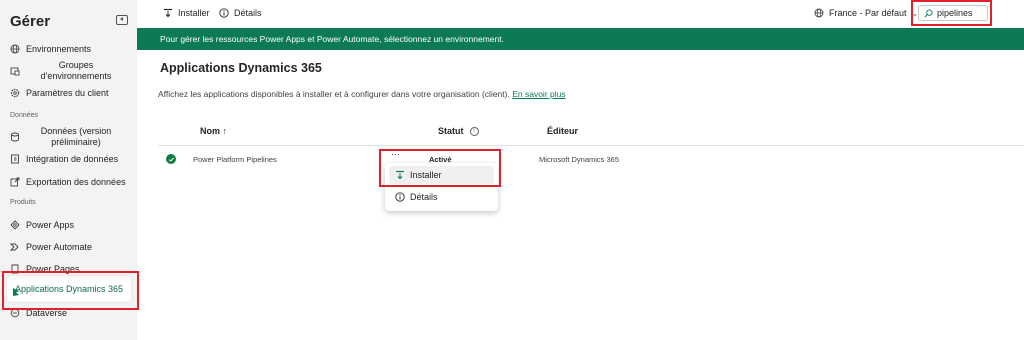 Image resolution: width=1024 pixels, height=340 pixels. I want to click on install-button: Installer, so click(186, 13).